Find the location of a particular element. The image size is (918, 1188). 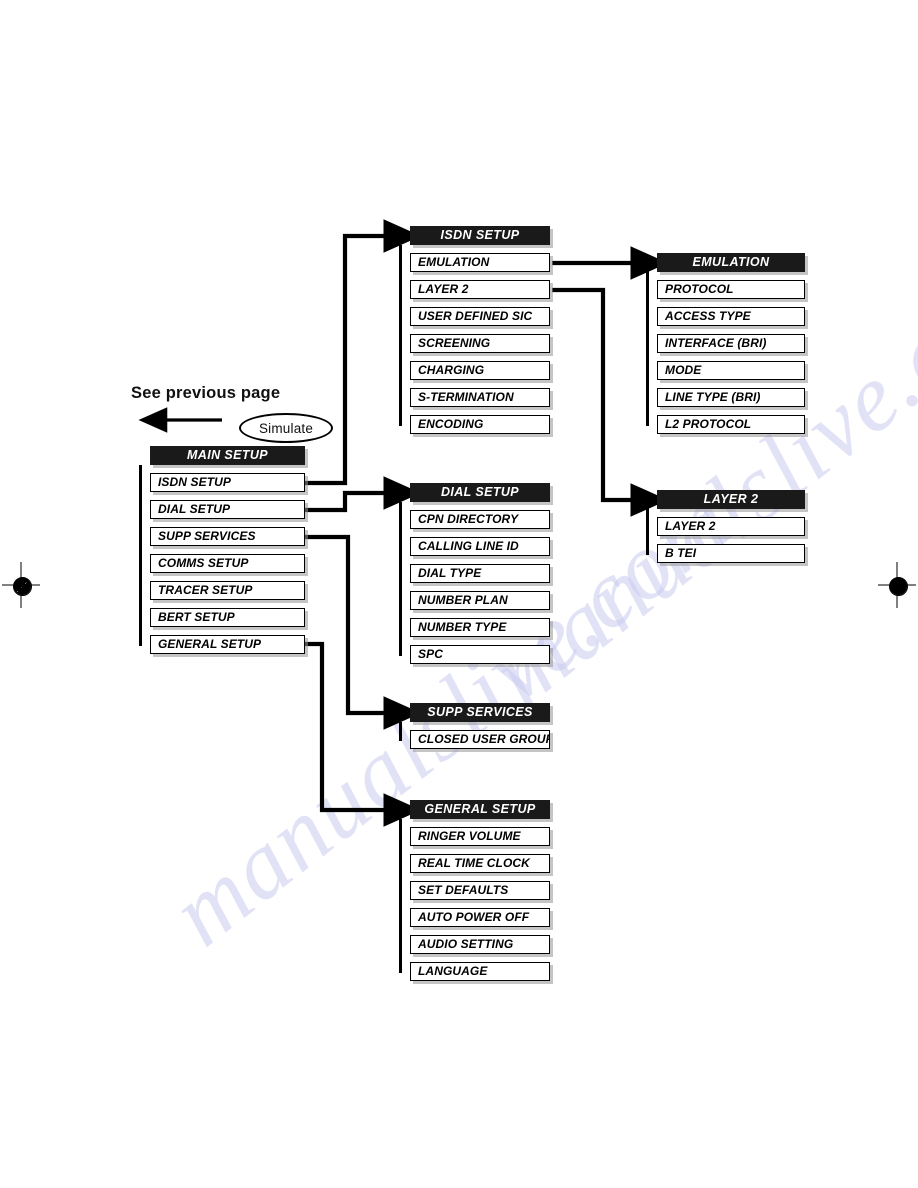

menu-item-calling-line-id: CALLING LINE ID is located at coordinates (480, 546).